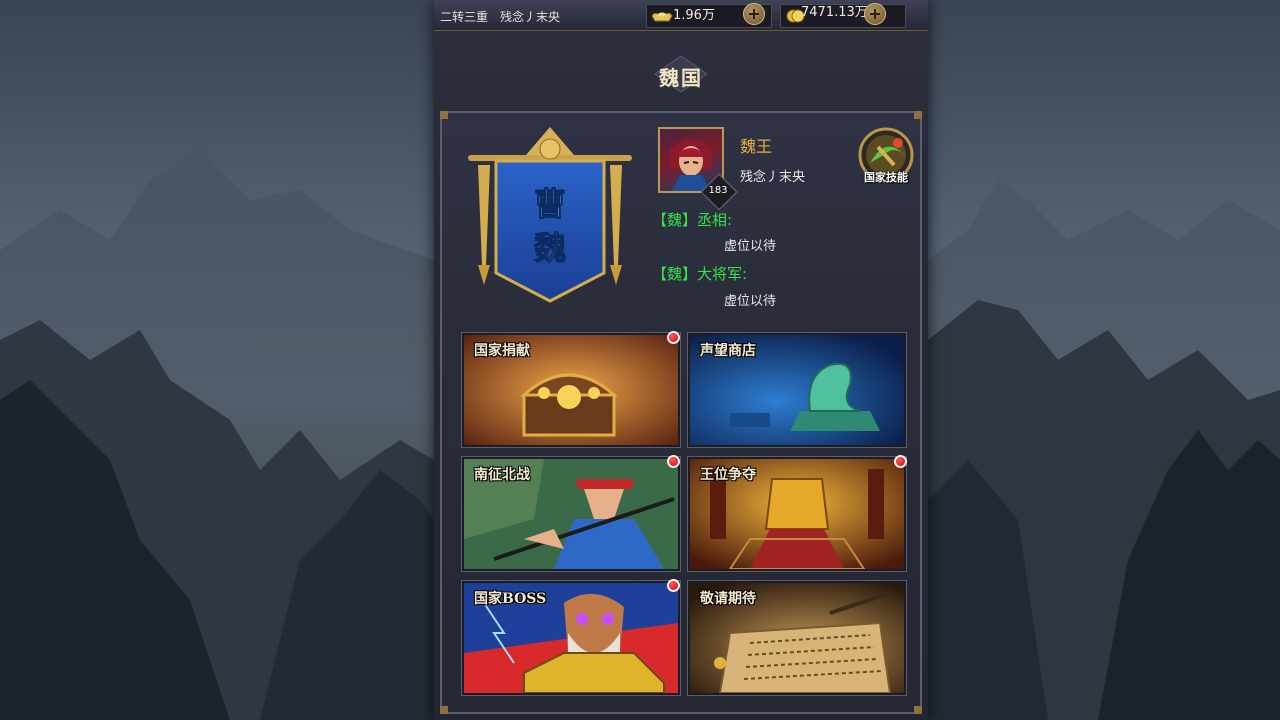 This screenshot has height=720, width=1280. Describe the element at coordinates (550, 204) in the screenshot. I see `banner-text-top: 曹` at that location.